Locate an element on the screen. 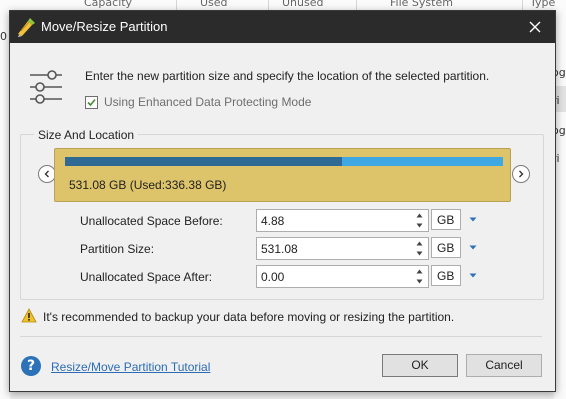 The image size is (566, 399). unallocated-after-unit: GB is located at coordinates (446, 275).